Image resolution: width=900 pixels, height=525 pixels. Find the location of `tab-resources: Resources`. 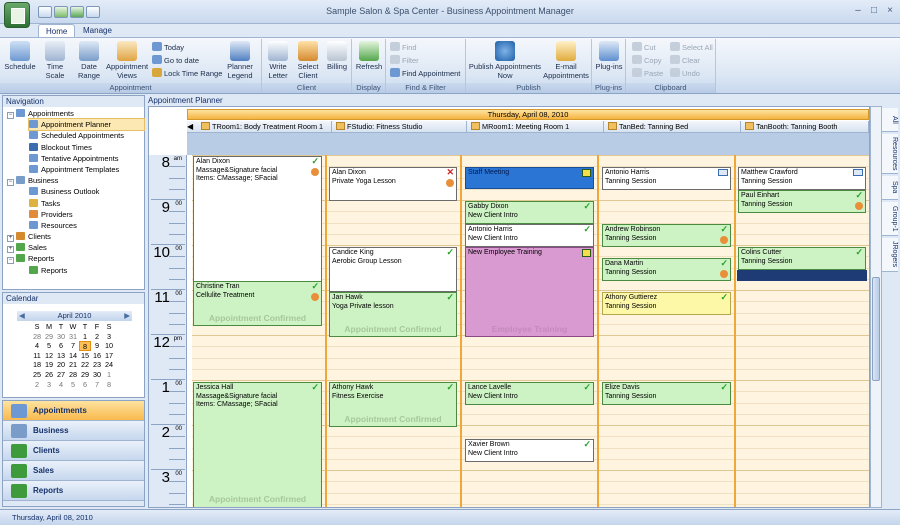

tab-resources: Resources is located at coordinates (890, 154).